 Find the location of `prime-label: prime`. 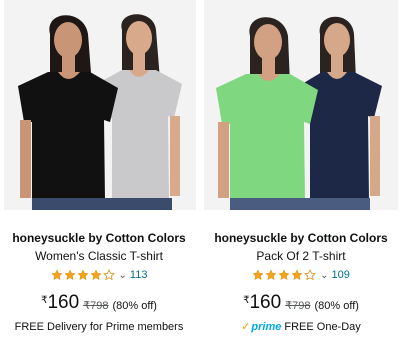

prime-label: prime is located at coordinates (266, 326).